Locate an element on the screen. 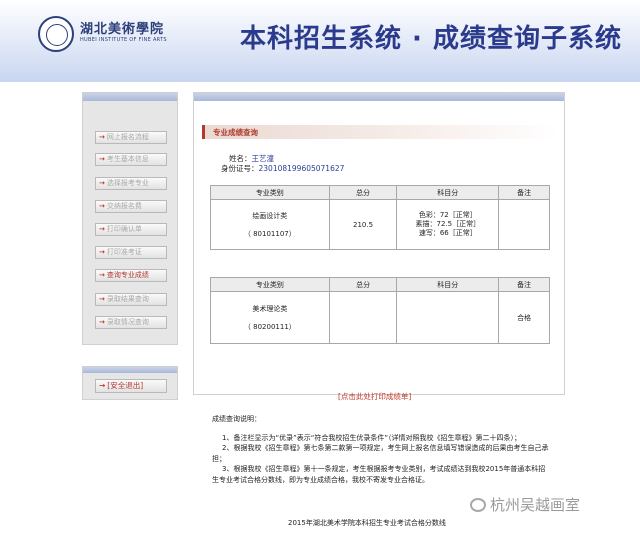 The image size is (640, 538). sidebar-item-admission-result: → 录取结果查询 is located at coordinates (131, 299).